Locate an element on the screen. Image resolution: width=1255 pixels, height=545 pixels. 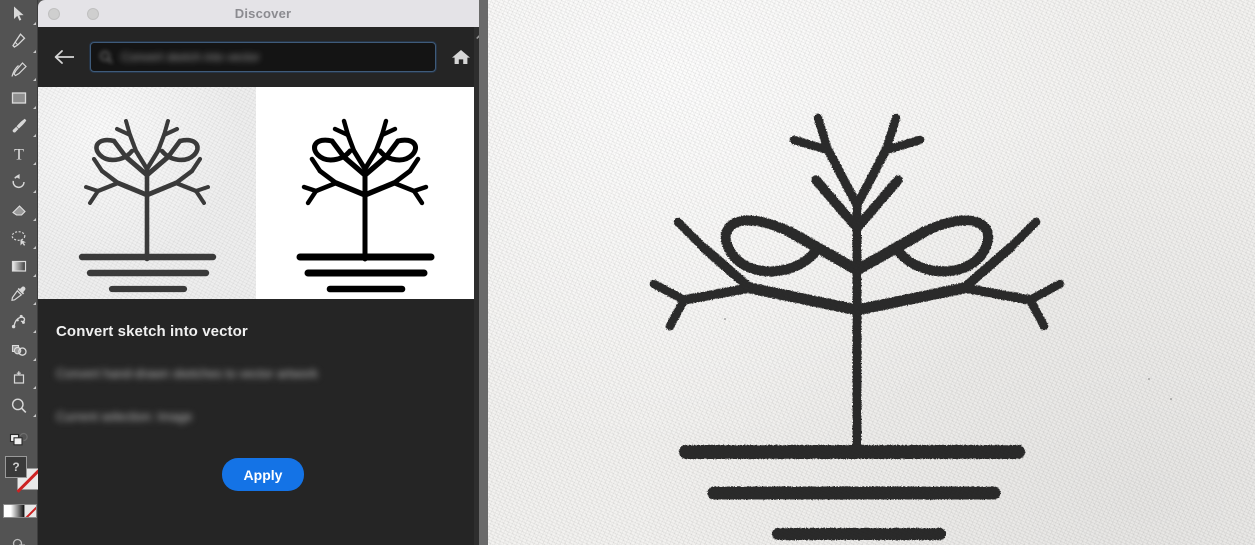
back-button is located at coordinates (65, 57).